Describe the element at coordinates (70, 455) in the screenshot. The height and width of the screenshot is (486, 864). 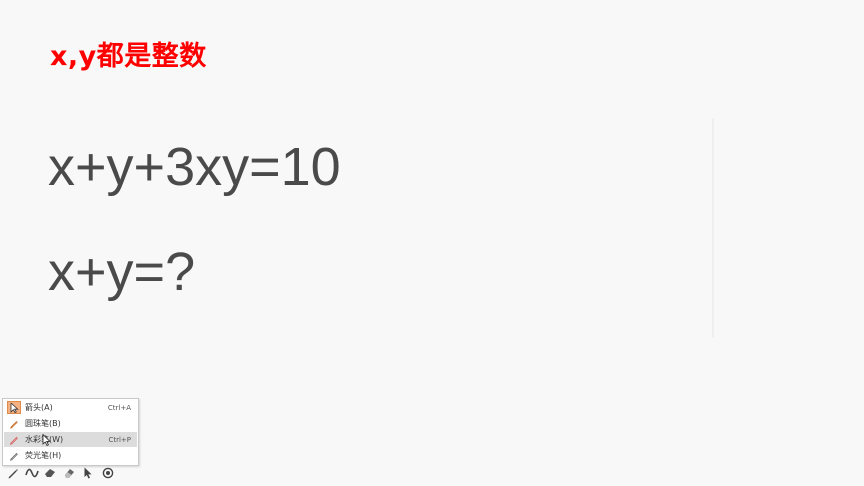
I see `menu-item-highlighter: 荧光笔(H)` at that location.